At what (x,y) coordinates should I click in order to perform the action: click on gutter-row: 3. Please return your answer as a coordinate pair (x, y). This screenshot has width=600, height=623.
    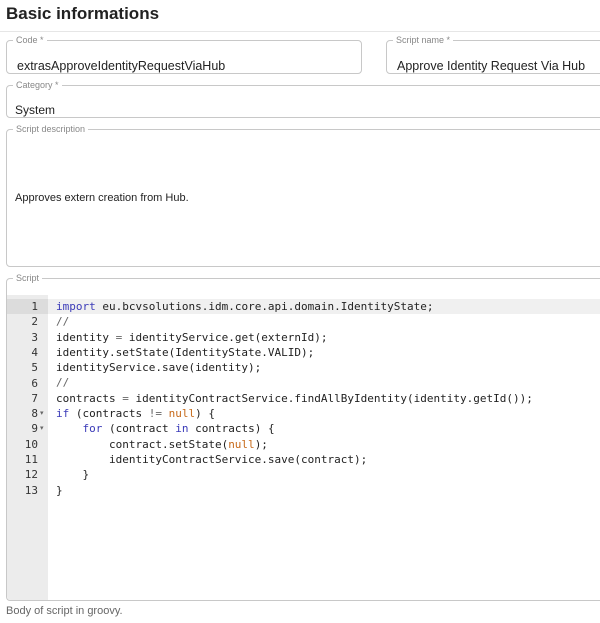
    Looking at the image, I should click on (27, 337).